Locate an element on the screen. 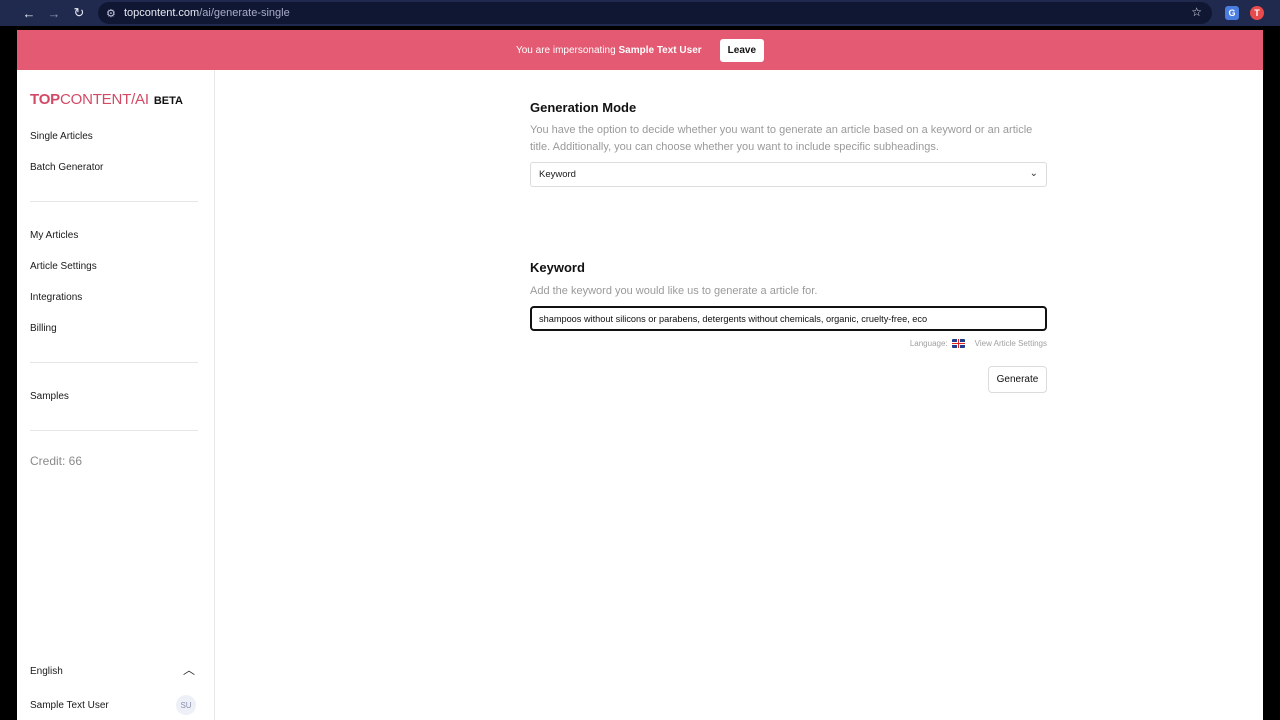  banner-prefix: You are impersonating is located at coordinates (567, 50).